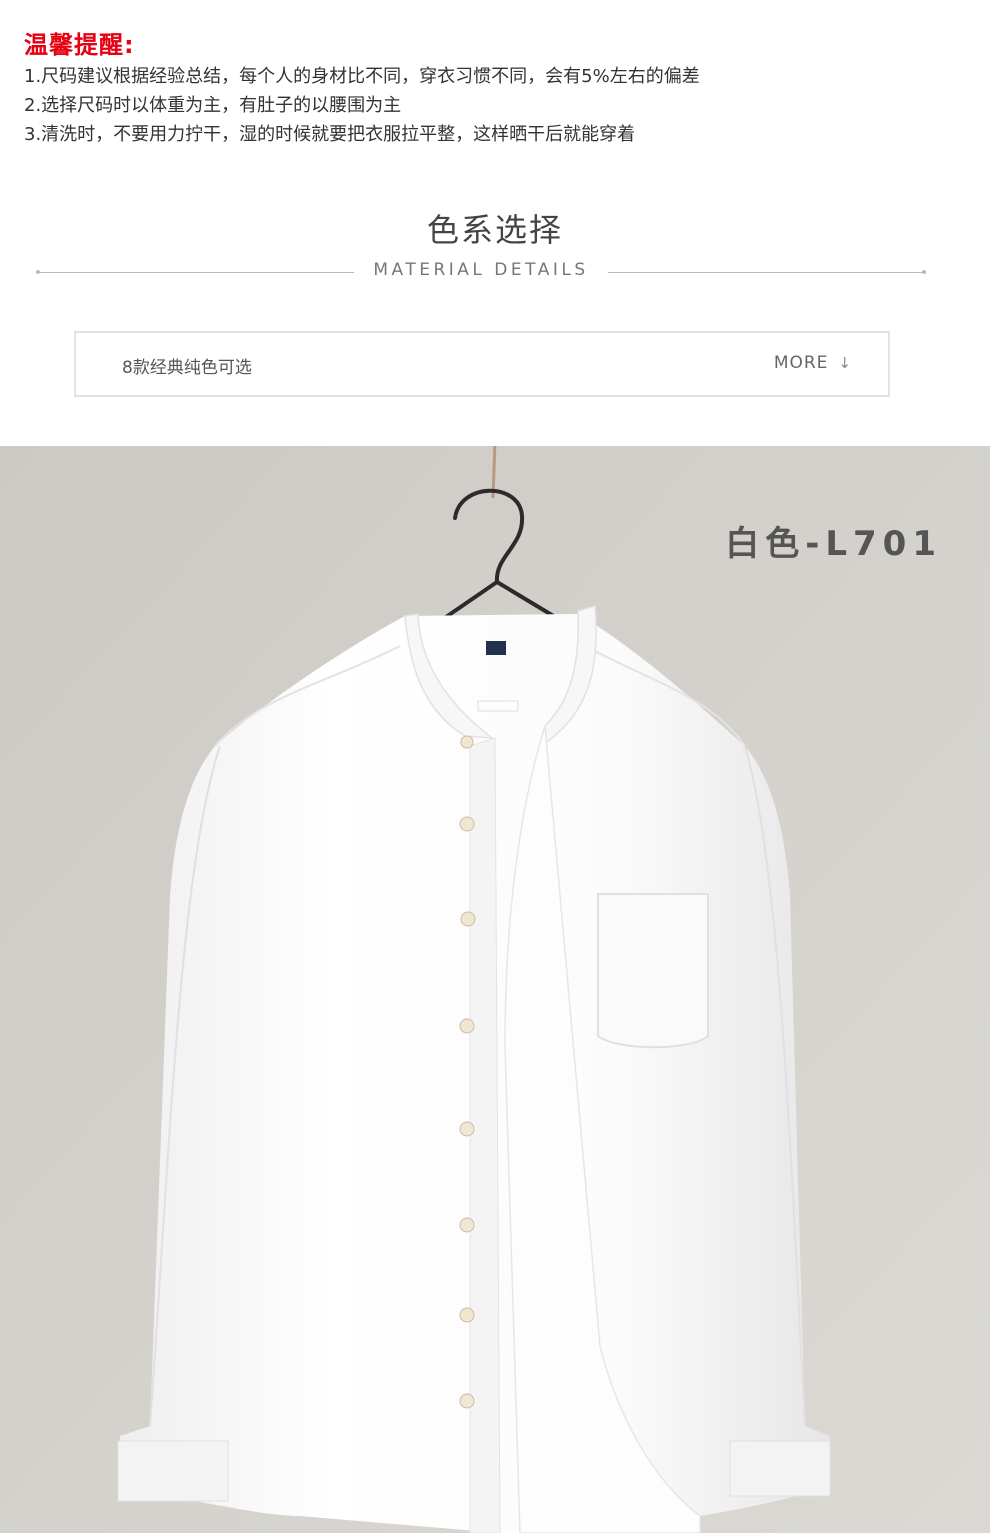 The width and height of the screenshot is (990, 1533). Describe the element at coordinates (780, 1468) in the screenshot. I see `right-cuff` at that location.